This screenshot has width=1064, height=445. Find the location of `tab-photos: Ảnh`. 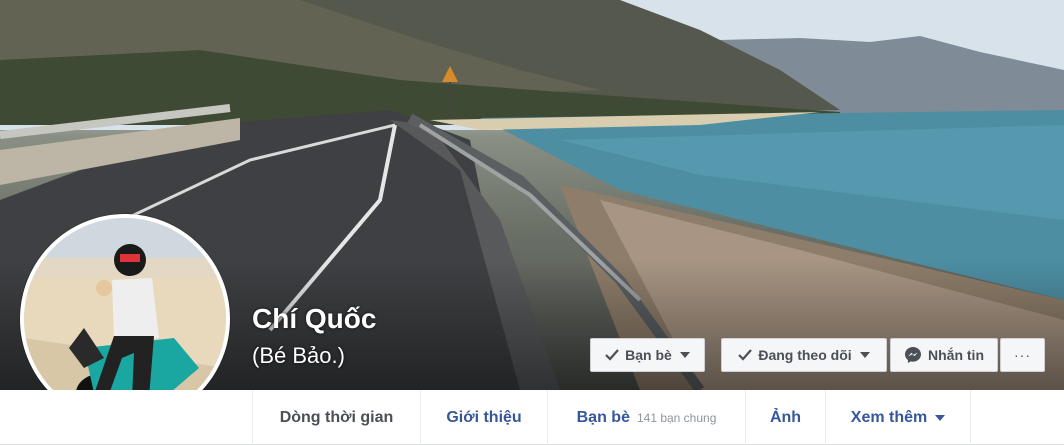

tab-photos: Ảnh is located at coordinates (785, 417).